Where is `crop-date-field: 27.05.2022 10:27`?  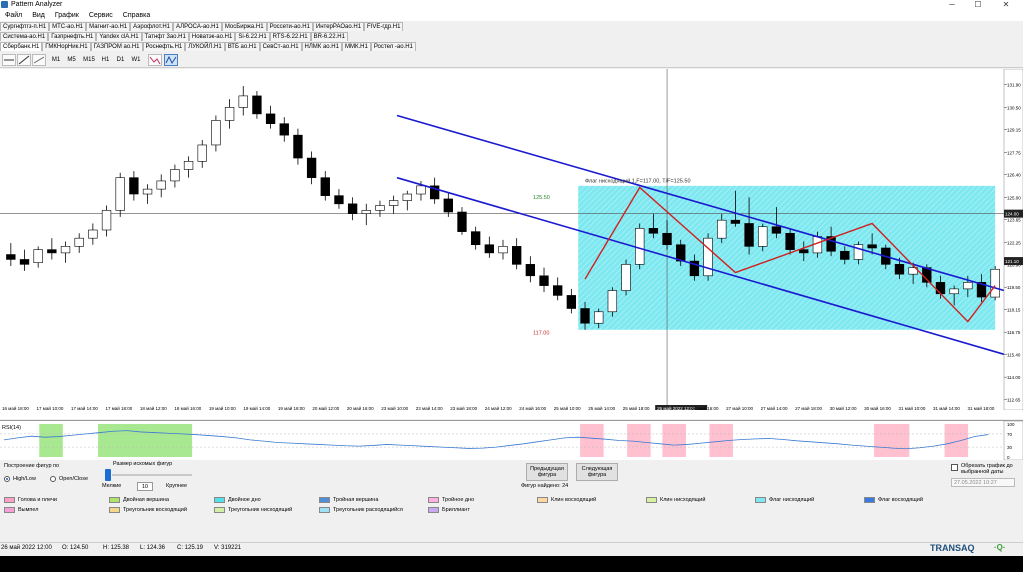
crop-date-field: 27.05.2022 10:27 is located at coordinates (983, 482).